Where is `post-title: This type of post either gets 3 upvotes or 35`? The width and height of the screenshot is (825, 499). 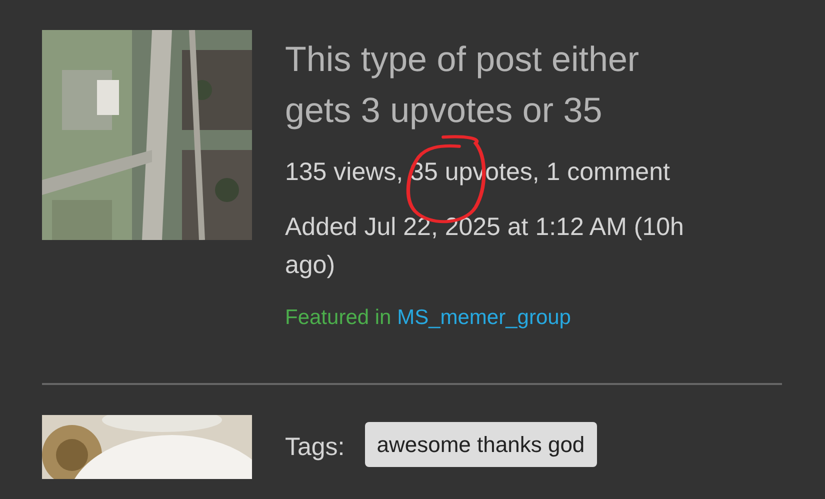 post-title: This type of post either gets 3 upvotes or 35 is located at coordinates (497, 85).